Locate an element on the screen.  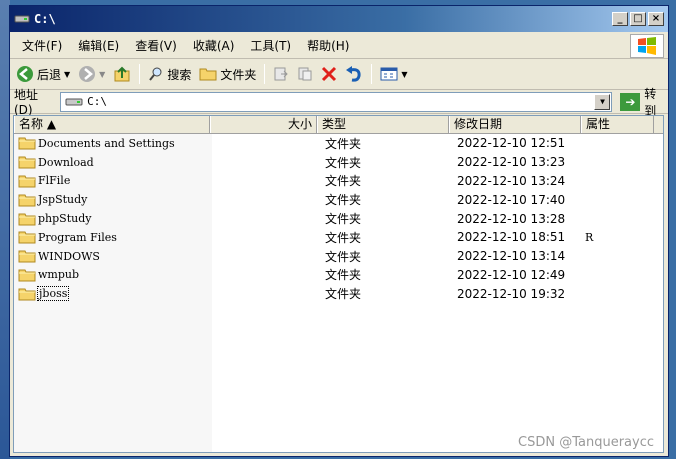
folders-button: 文件夹 is located at coordinates (227, 74).